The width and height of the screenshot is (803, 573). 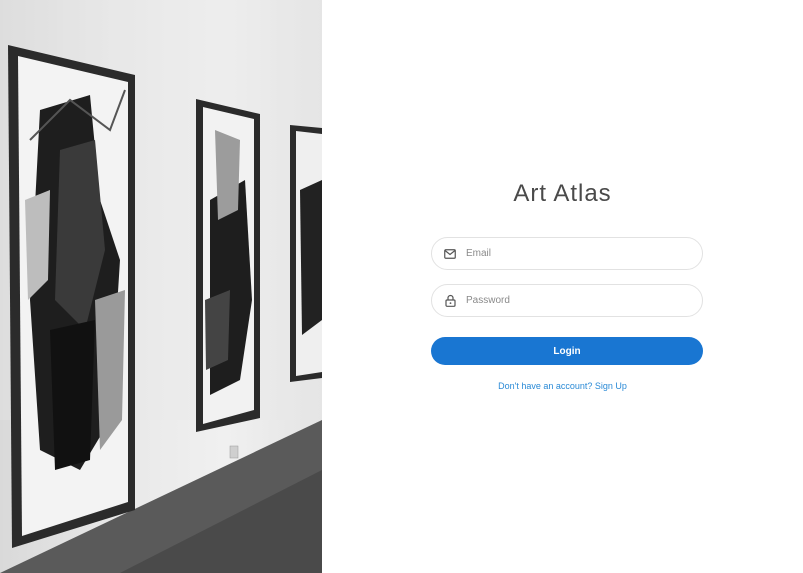 I want to click on login-button: Login, so click(x=567, y=351).